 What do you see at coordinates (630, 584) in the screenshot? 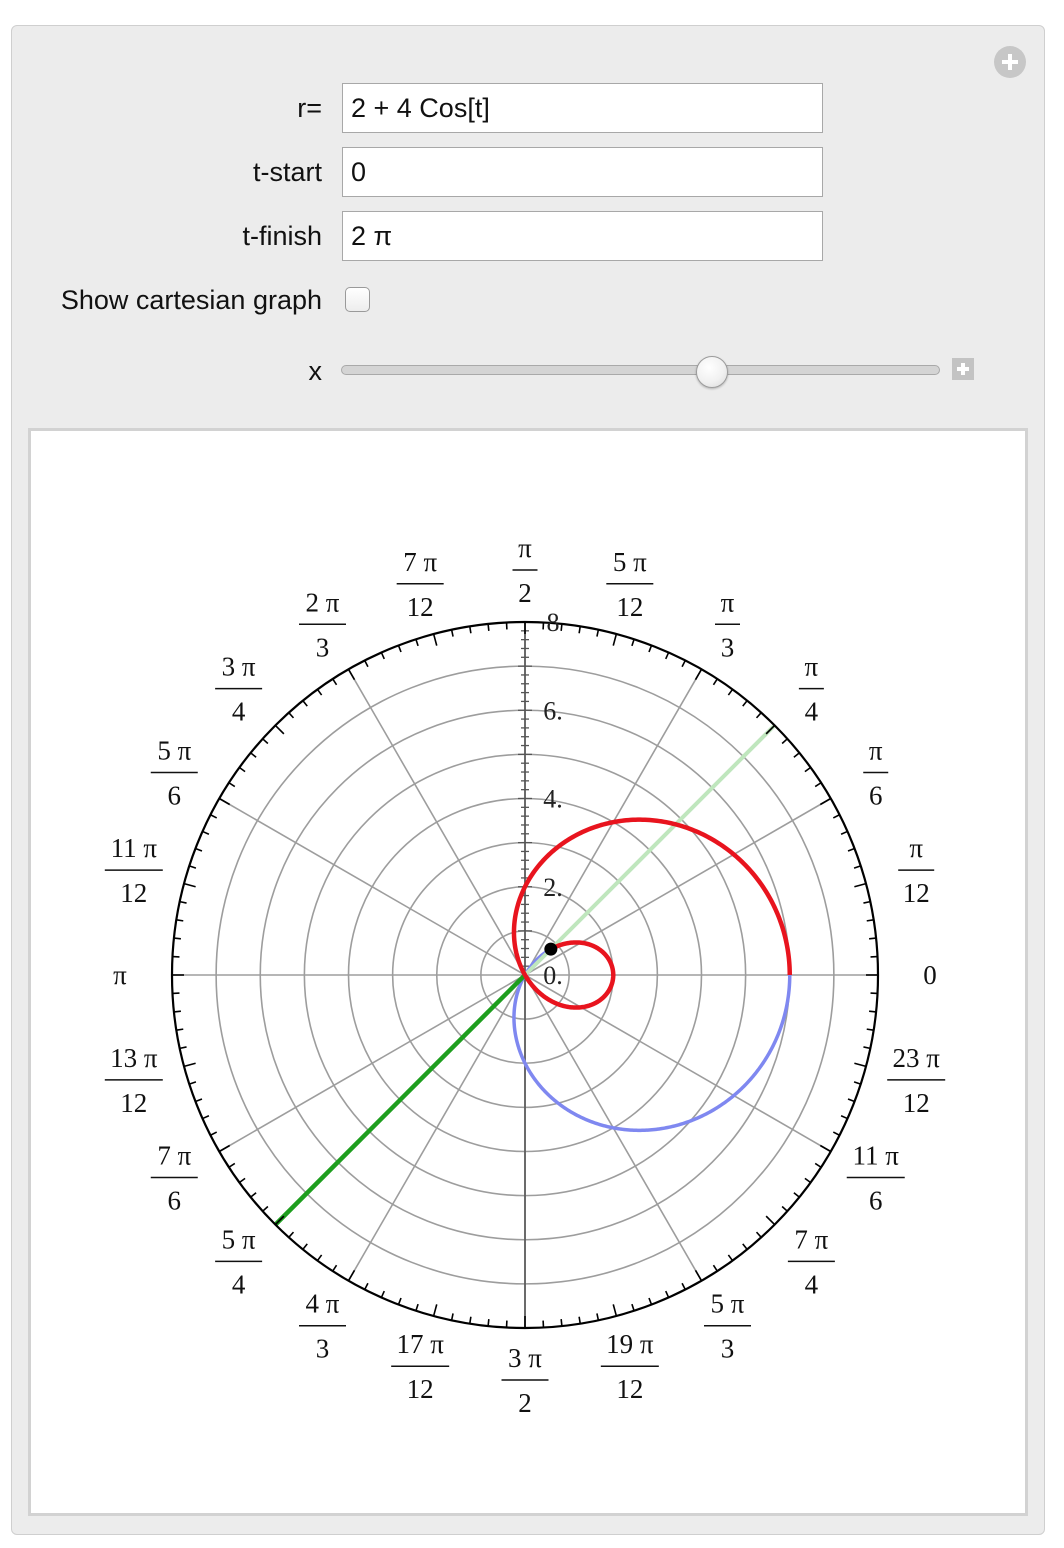
I see `angle-label: 5 π 12` at bounding box center [630, 584].